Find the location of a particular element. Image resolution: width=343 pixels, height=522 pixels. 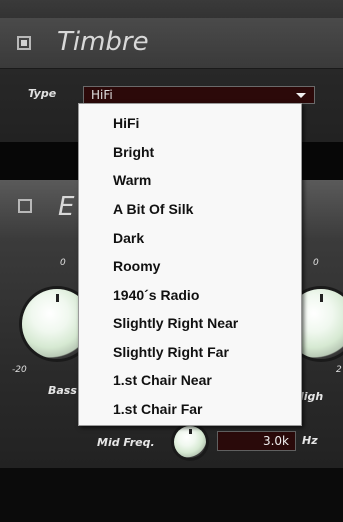

eq-title: E is located at coordinates (66, 207).